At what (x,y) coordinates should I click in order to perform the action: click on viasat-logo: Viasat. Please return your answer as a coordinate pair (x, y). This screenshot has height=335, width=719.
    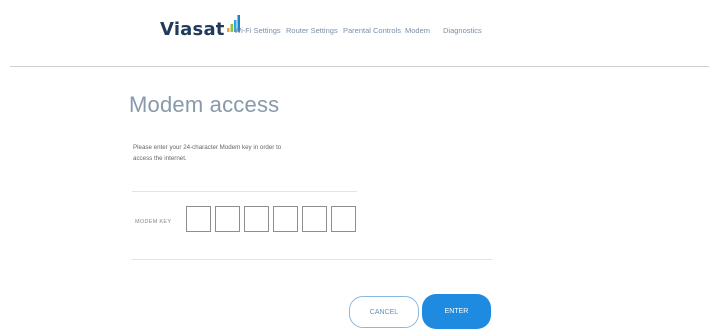
    Looking at the image, I should click on (200, 27).